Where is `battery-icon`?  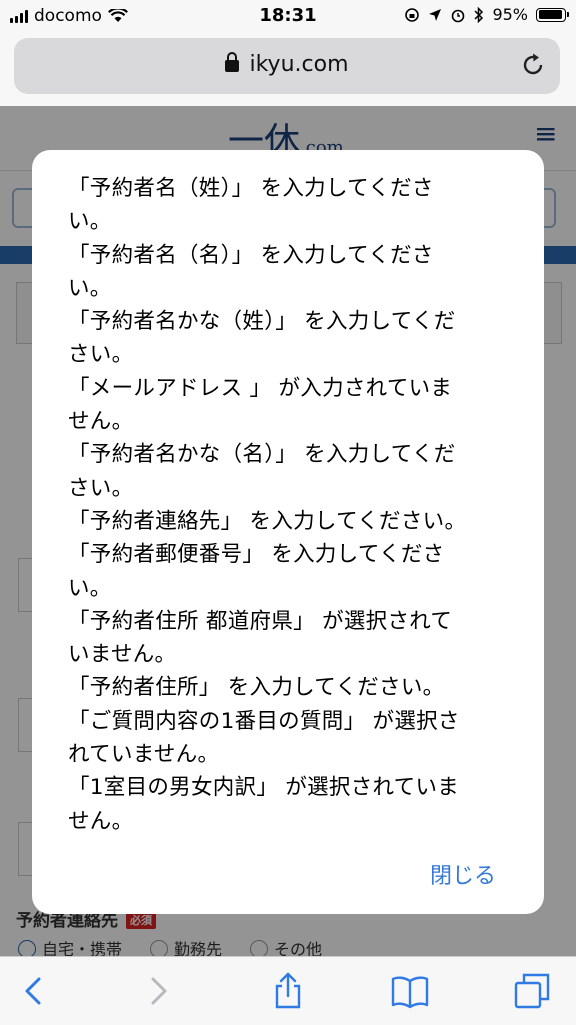 battery-icon is located at coordinates (552, 14).